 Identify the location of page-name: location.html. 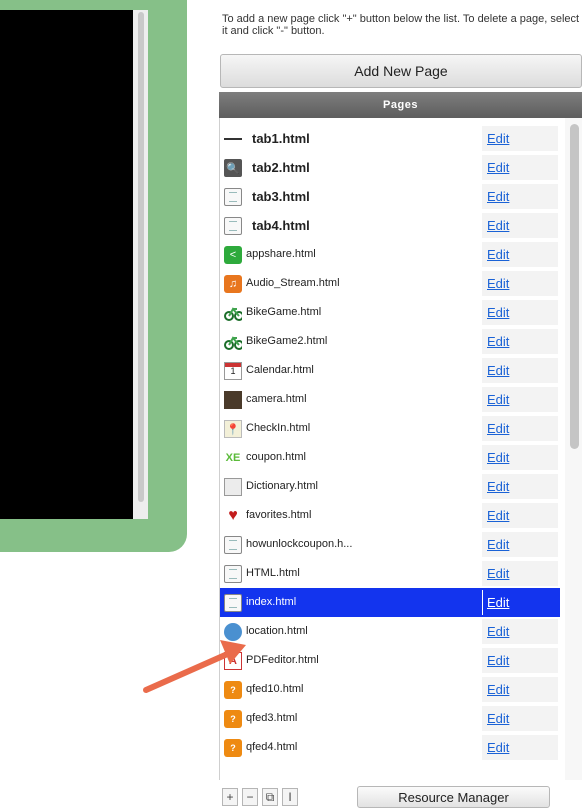
(277, 631).